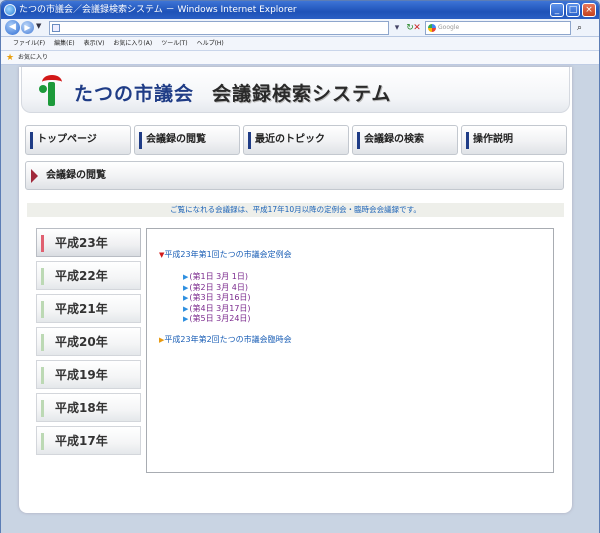 The height and width of the screenshot is (533, 600). Describe the element at coordinates (573, 10) in the screenshot. I see `maximize-button: □` at that location.